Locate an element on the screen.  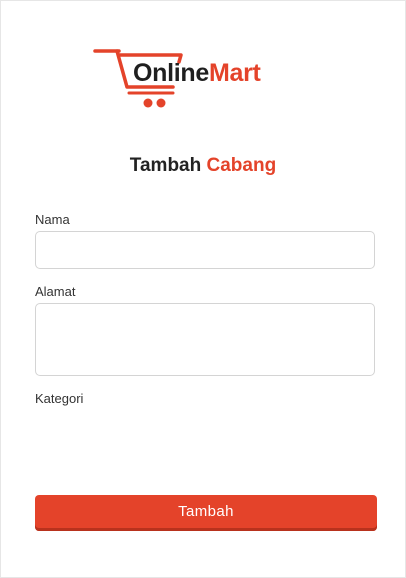
onlinemart-logo: OnlineMart is located at coordinates (188, 78).